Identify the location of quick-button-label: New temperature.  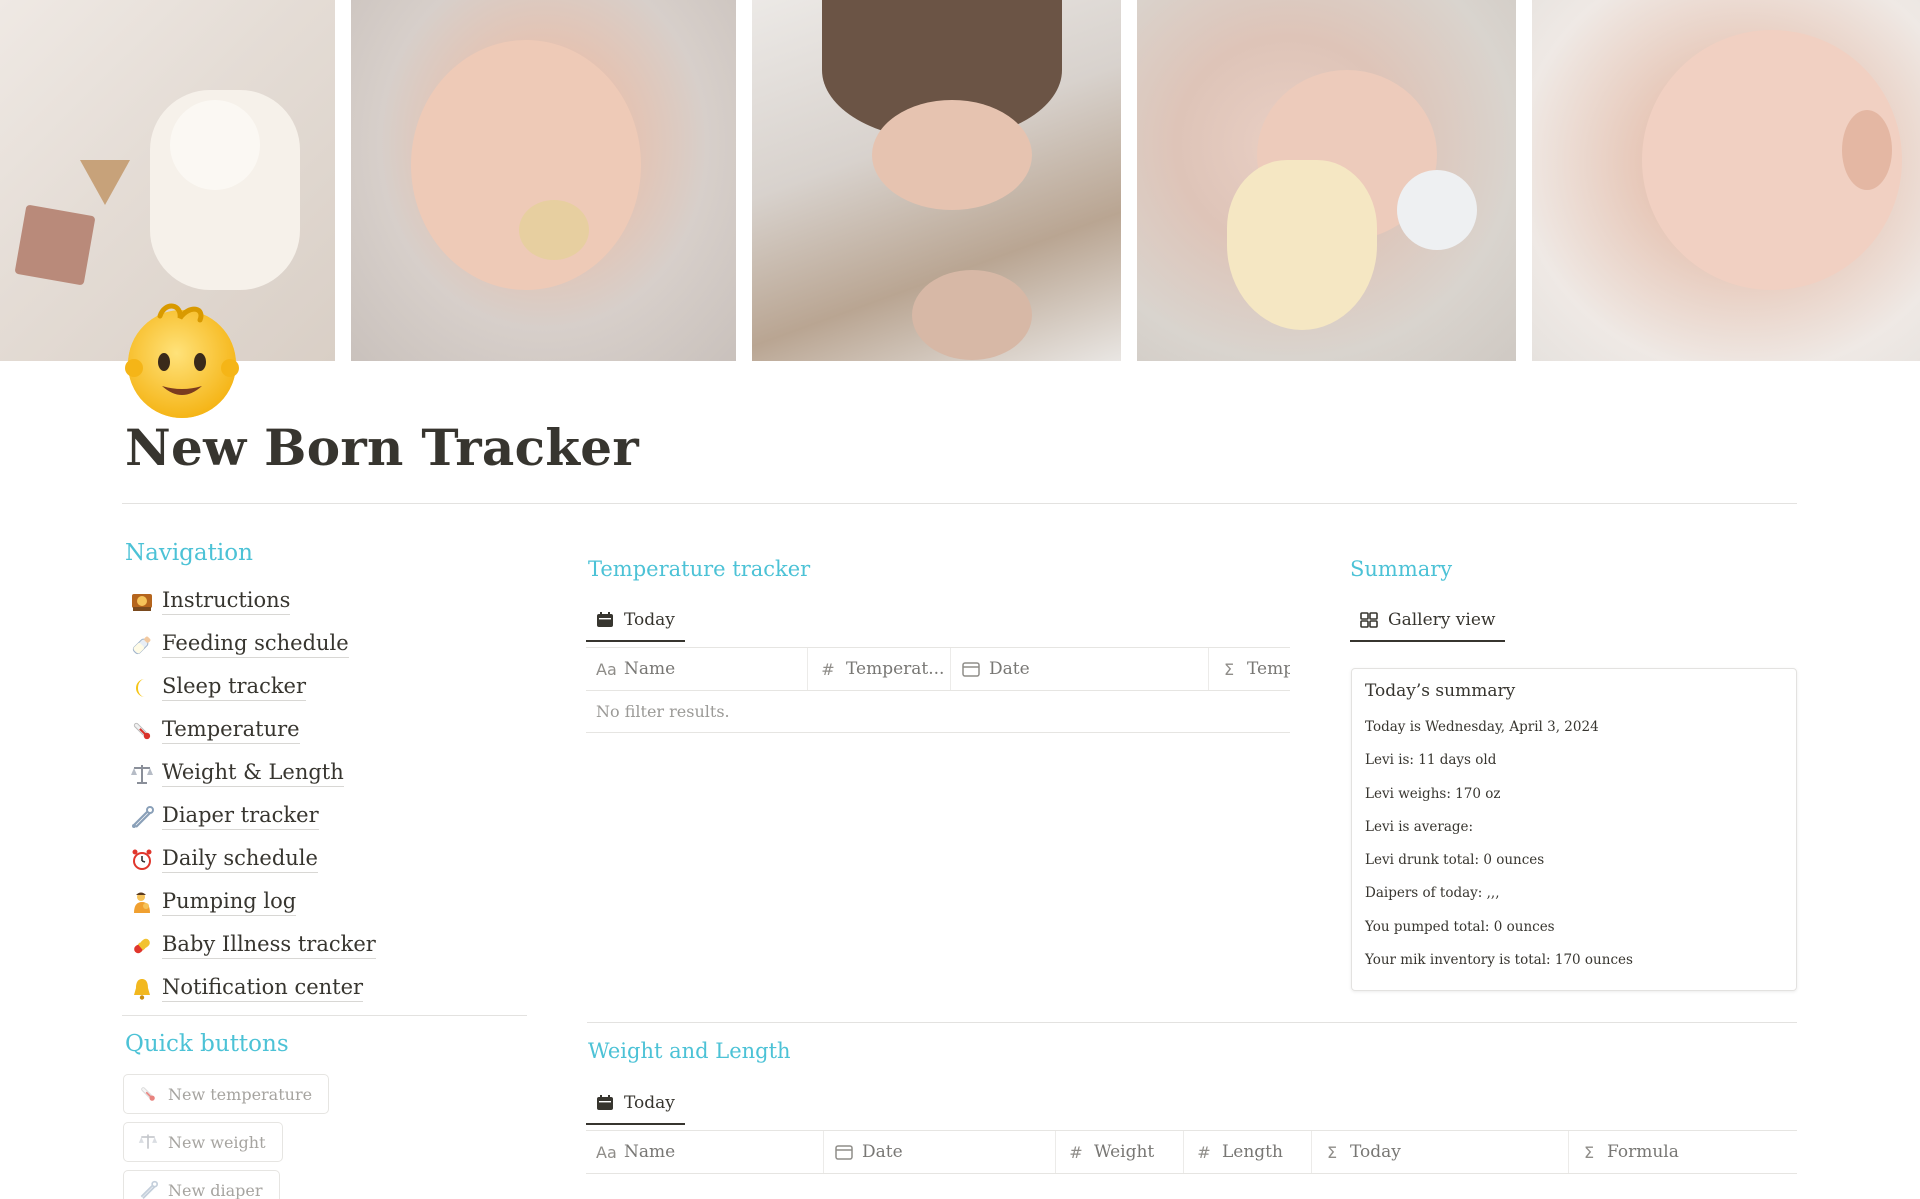
(240, 1094).